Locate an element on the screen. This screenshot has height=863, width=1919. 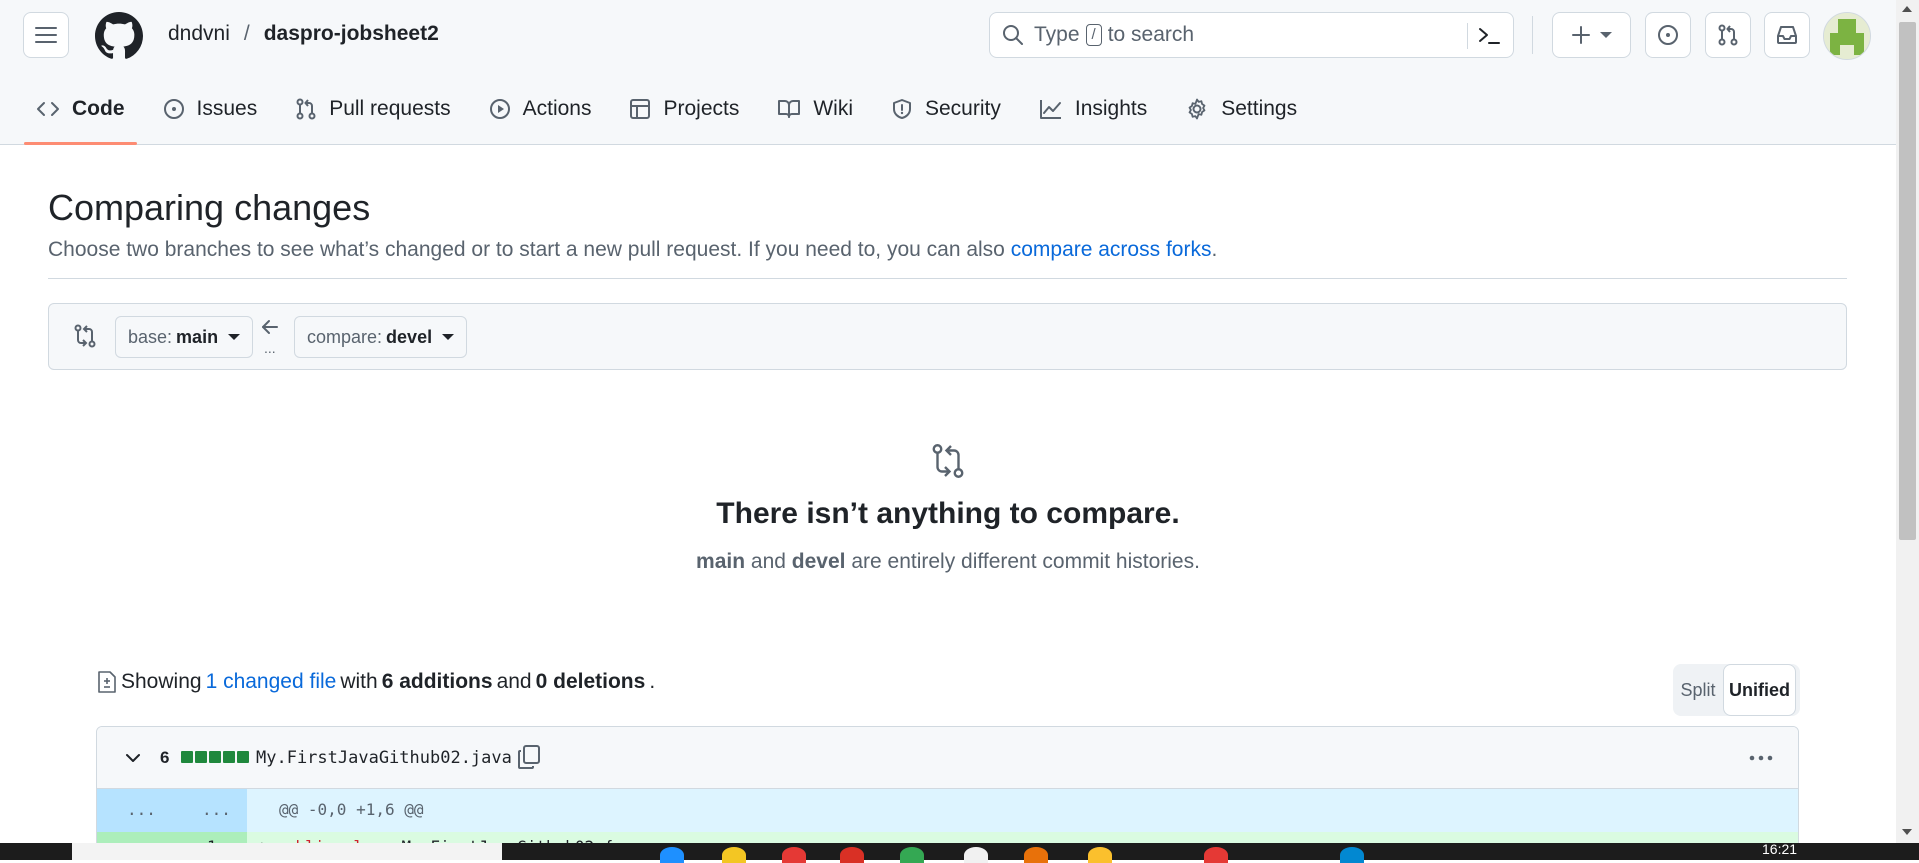
vertical-scrollbar is located at coordinates (1907, 421).